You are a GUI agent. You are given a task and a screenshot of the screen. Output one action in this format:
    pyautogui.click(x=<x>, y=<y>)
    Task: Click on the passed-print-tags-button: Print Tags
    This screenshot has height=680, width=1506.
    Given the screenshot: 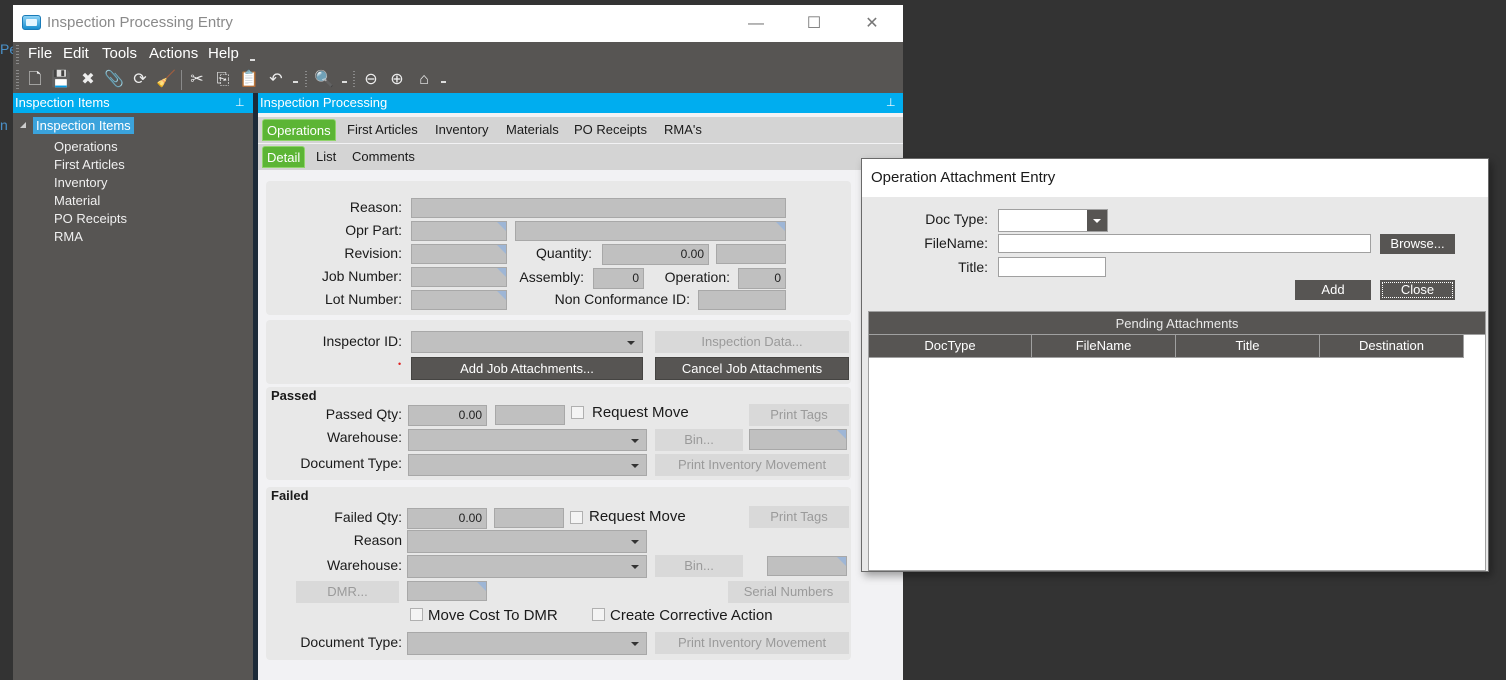 What is the action you would take?
    pyautogui.click(x=799, y=415)
    